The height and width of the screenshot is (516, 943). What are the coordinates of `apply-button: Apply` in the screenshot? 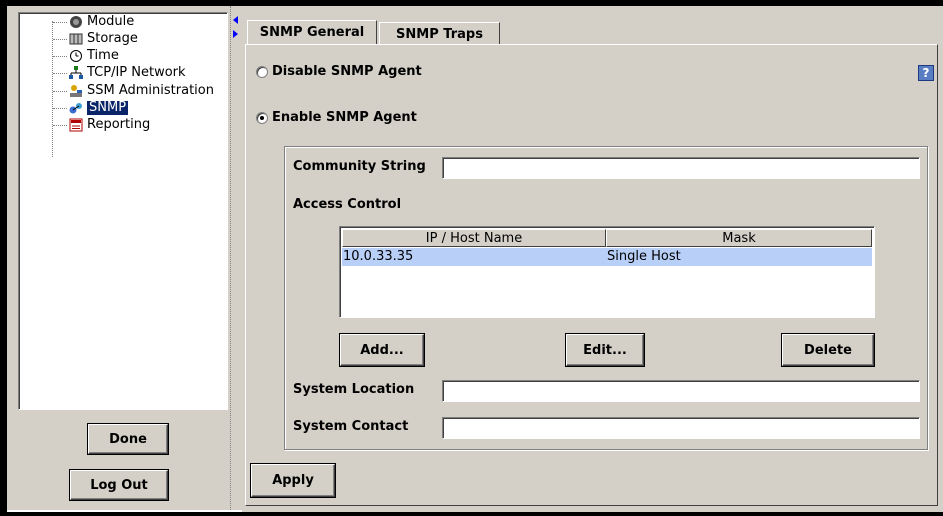 It's located at (293, 480).